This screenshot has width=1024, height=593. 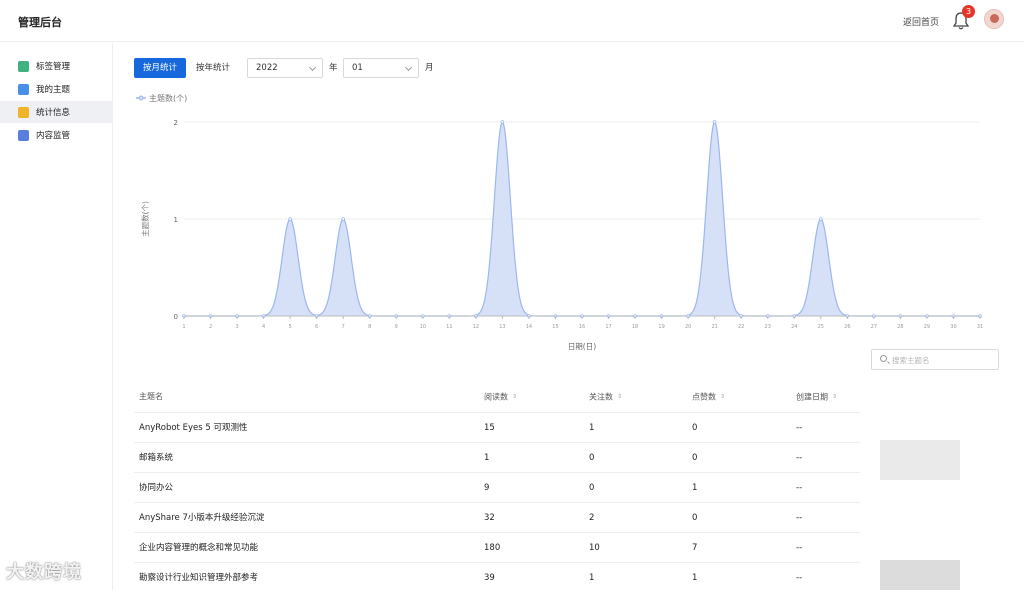 What do you see at coordinates (396, 327) in the screenshot?
I see `x-tick-label: 9` at bounding box center [396, 327].